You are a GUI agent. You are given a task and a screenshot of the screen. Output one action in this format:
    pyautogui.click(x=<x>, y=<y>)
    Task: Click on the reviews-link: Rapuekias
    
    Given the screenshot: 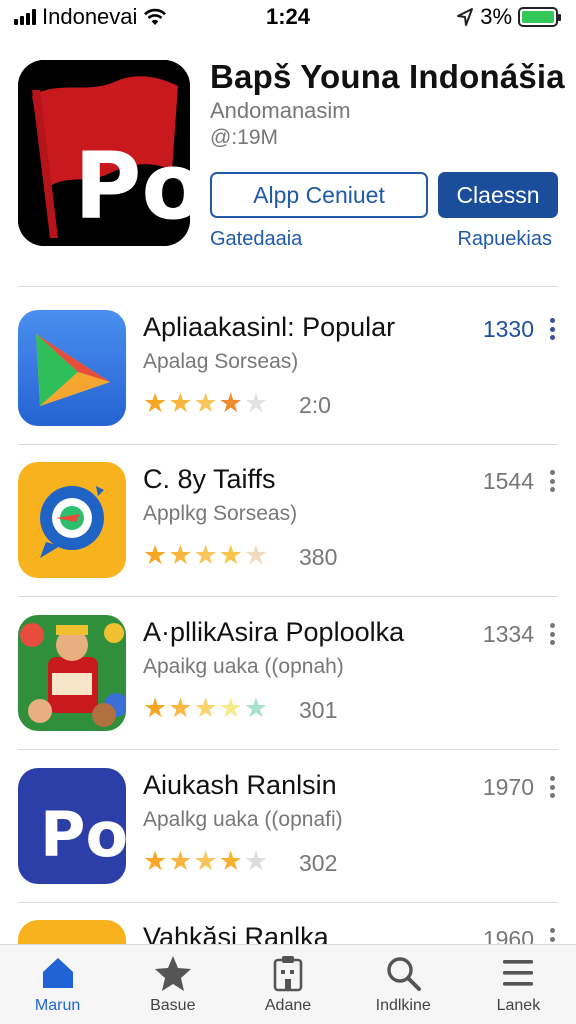 What is the action you would take?
    pyautogui.click(x=504, y=239)
    